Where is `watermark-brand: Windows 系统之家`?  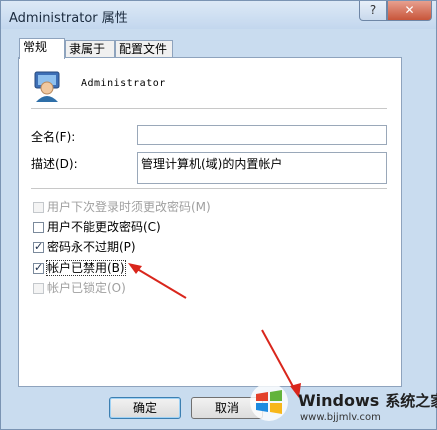 watermark-brand: Windows 系统之家 is located at coordinates (367, 400).